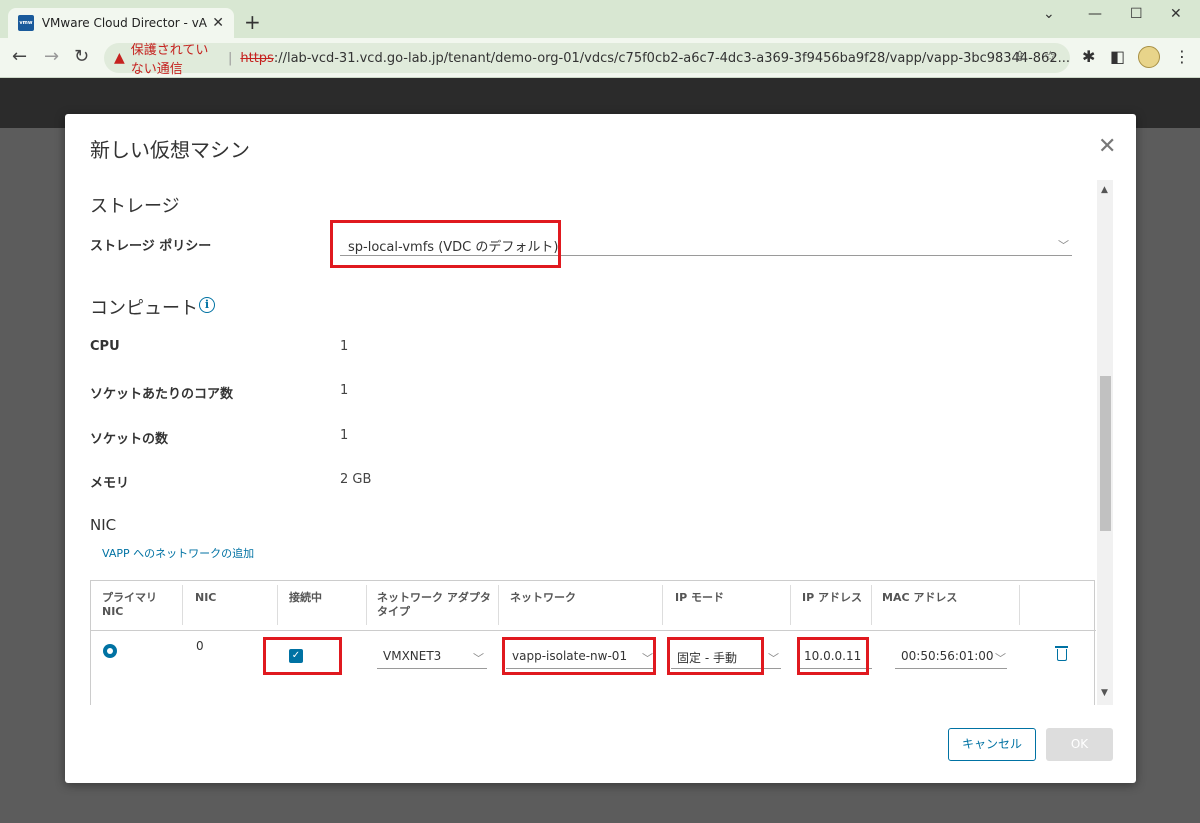  Describe the element at coordinates (1050, 57) in the screenshot. I see `bookmark-star-icon: ☆` at that location.